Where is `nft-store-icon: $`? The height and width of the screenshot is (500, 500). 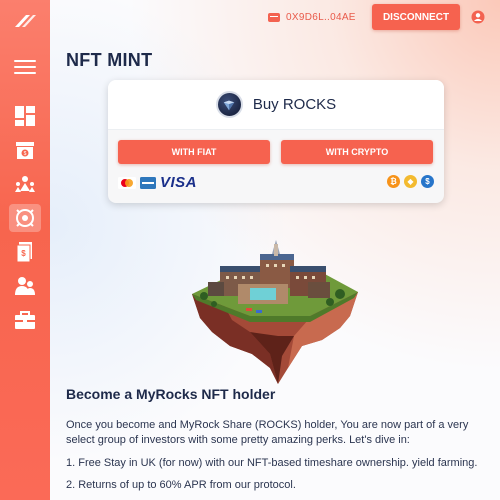 nft-store-icon: $ is located at coordinates (25, 150).